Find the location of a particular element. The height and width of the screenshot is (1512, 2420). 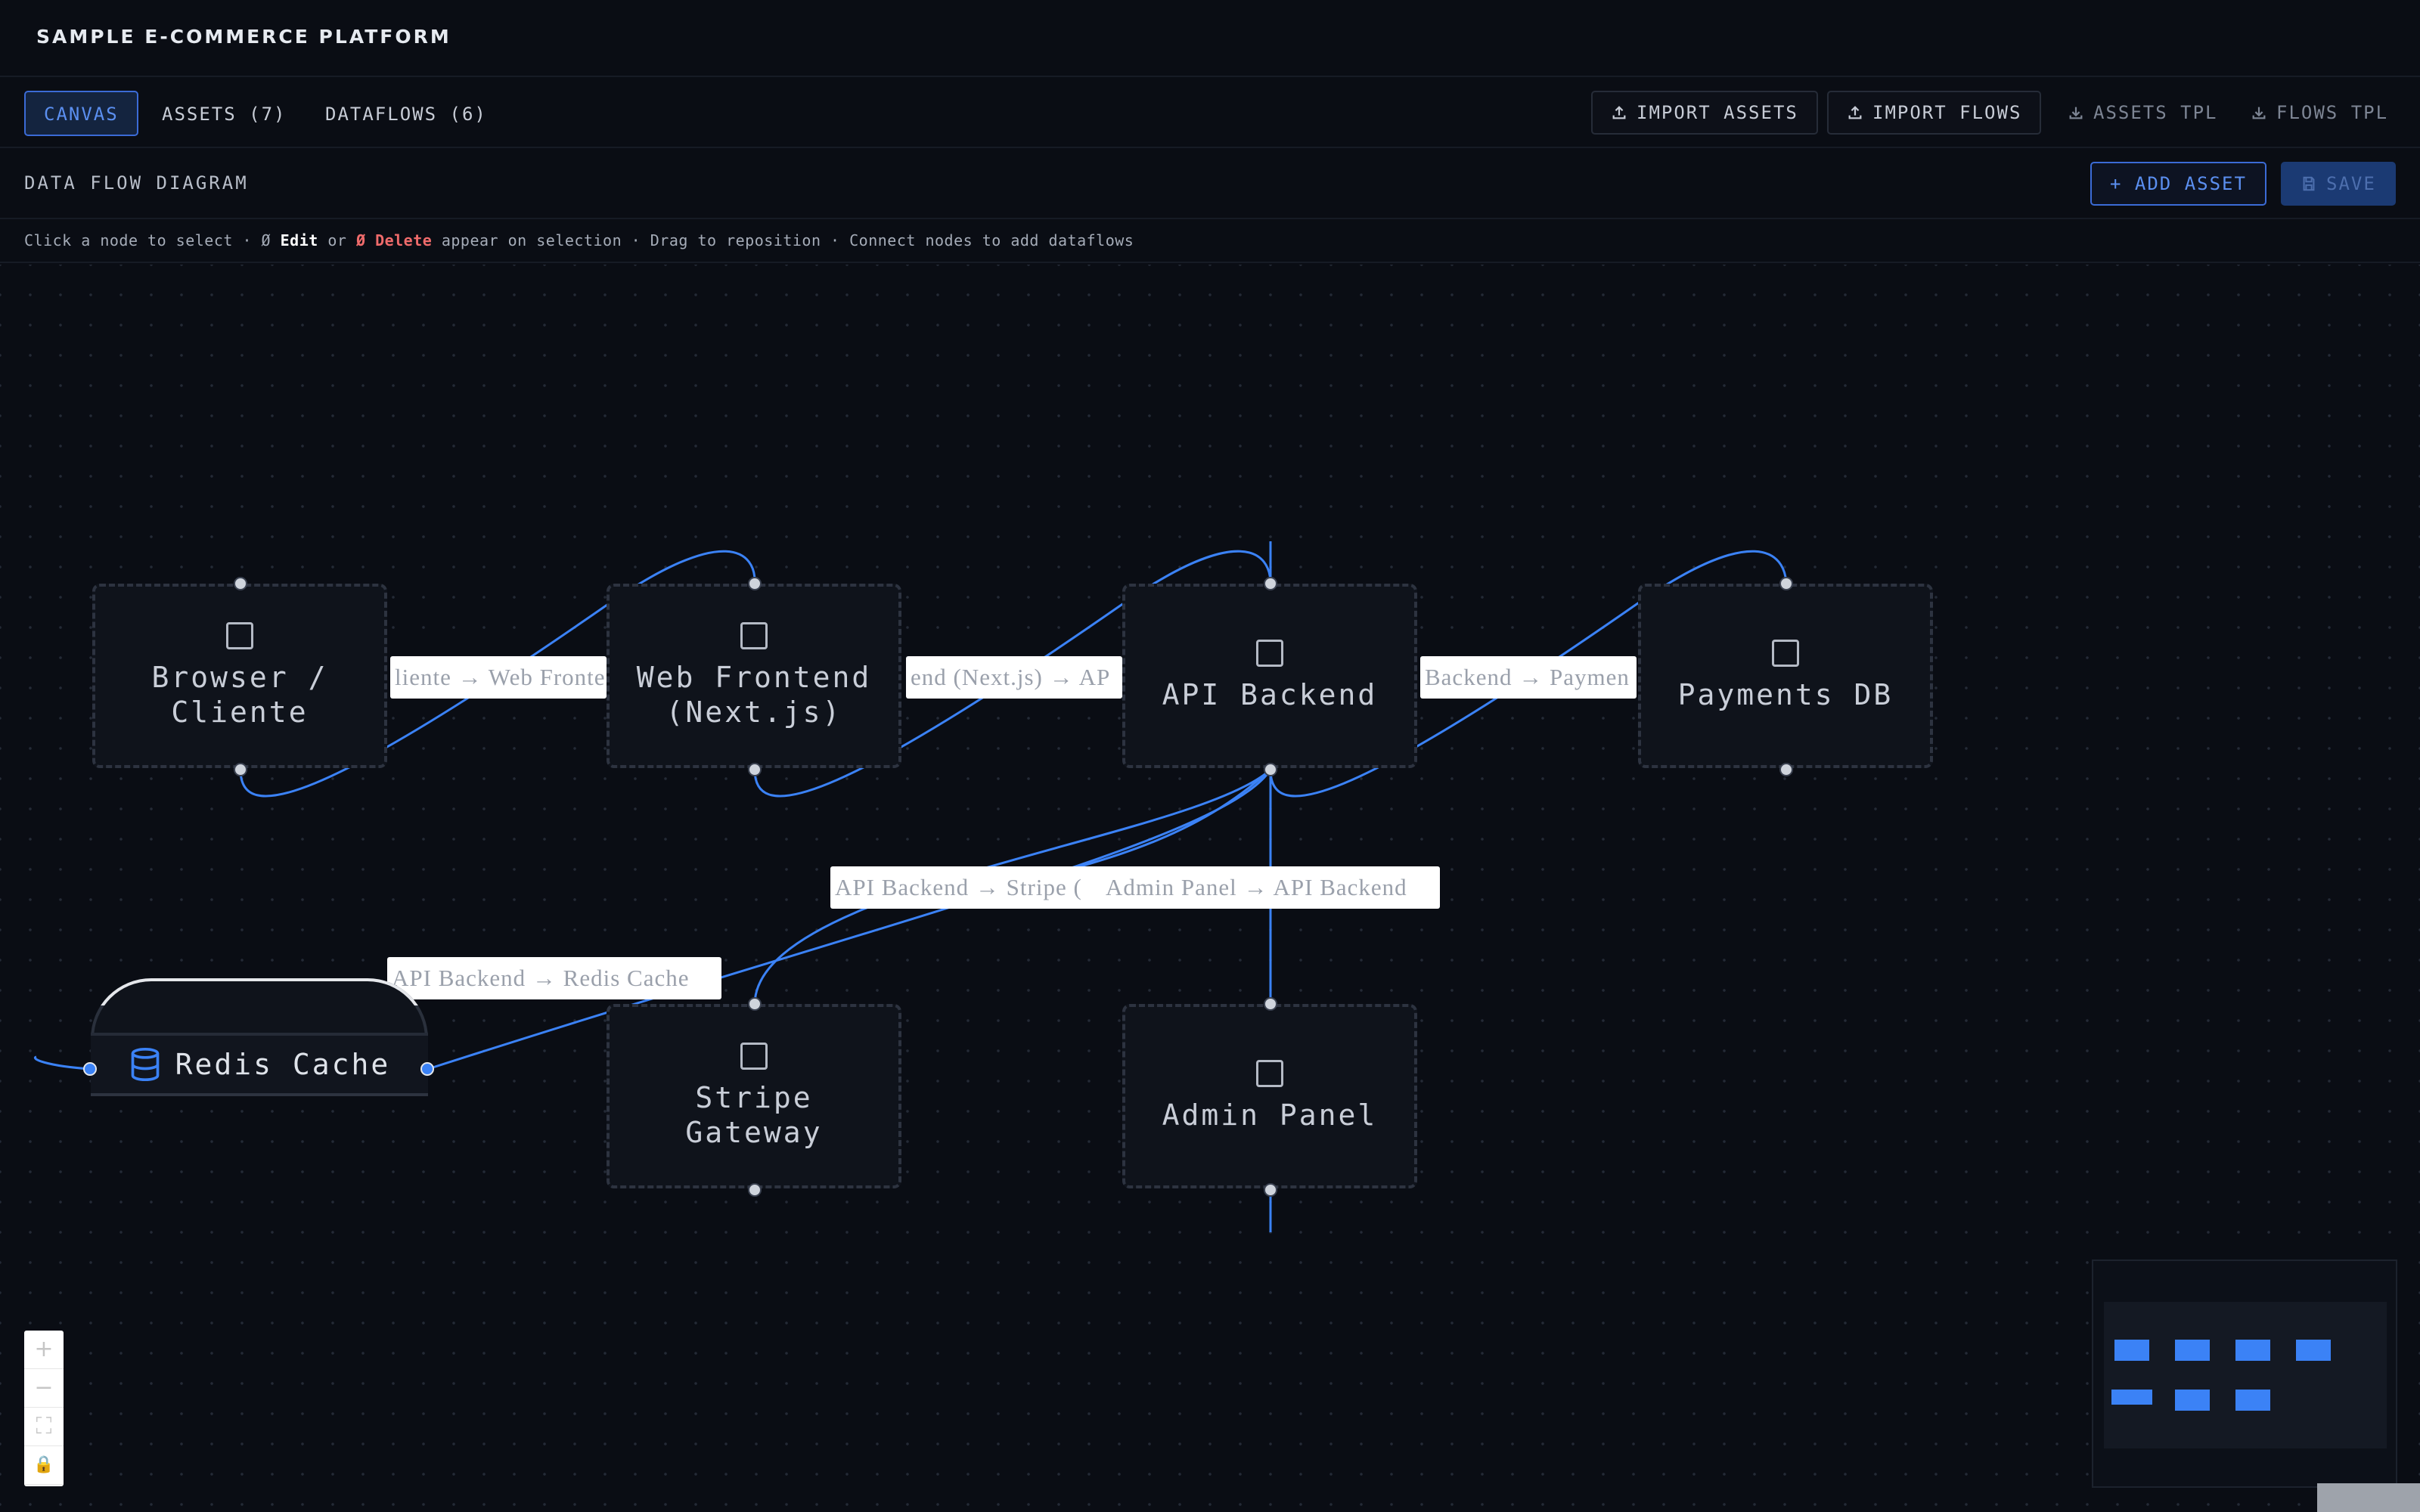

node-label: Web Frontend (Next.js) is located at coordinates (754, 695).